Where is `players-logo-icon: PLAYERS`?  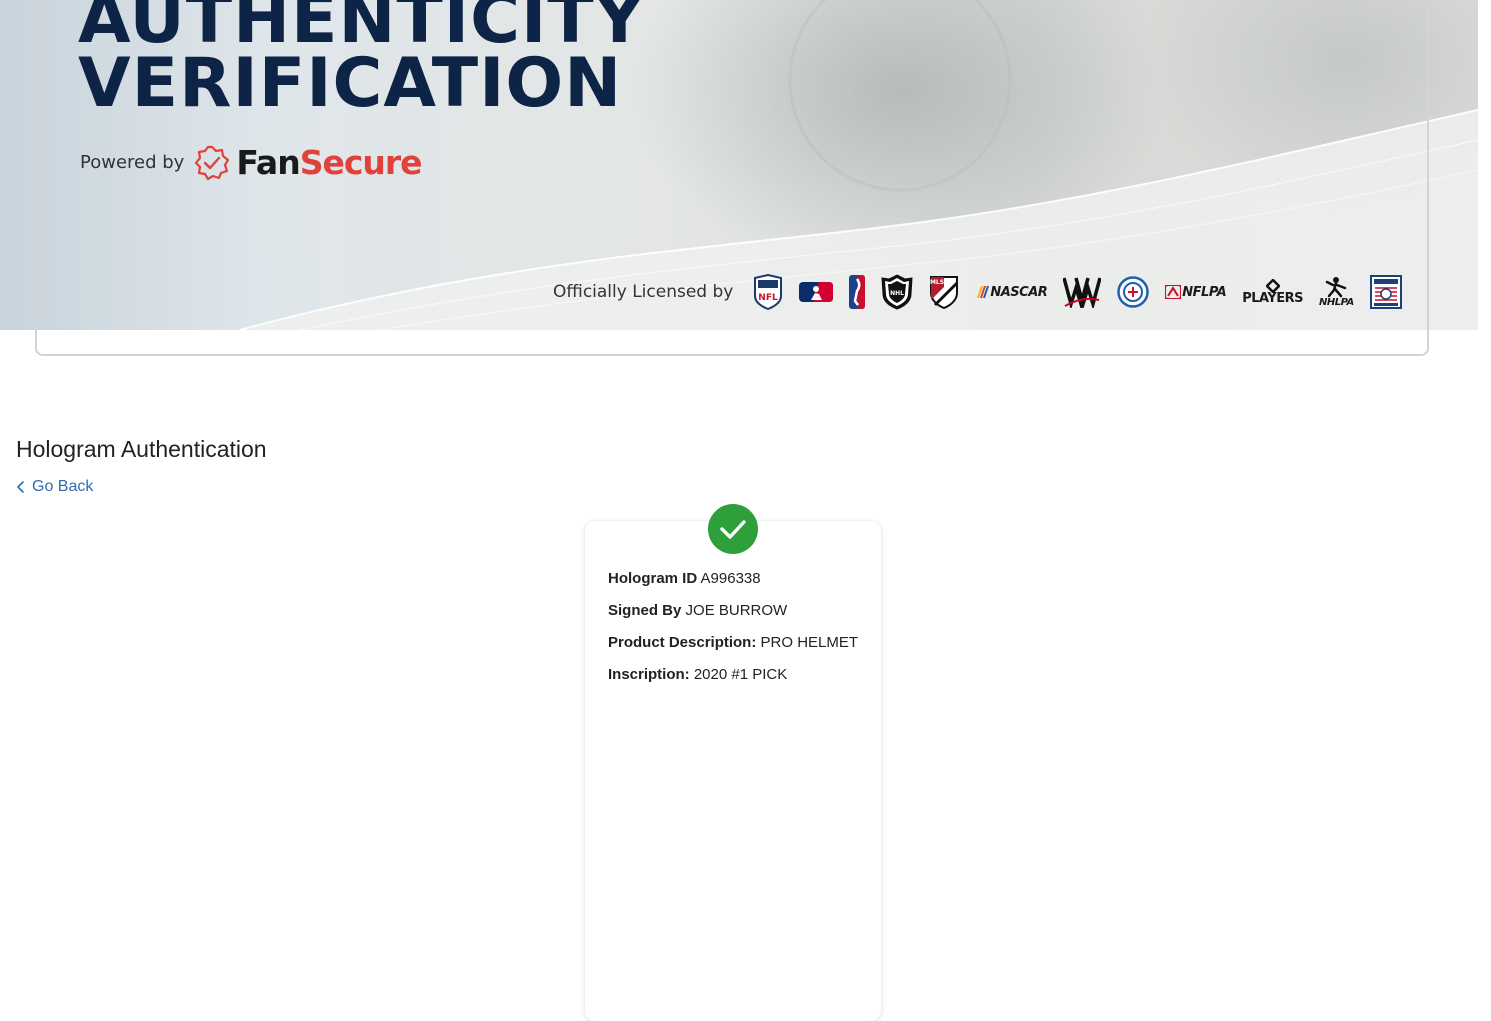
players-logo-icon: PLAYERS is located at coordinates (1273, 292).